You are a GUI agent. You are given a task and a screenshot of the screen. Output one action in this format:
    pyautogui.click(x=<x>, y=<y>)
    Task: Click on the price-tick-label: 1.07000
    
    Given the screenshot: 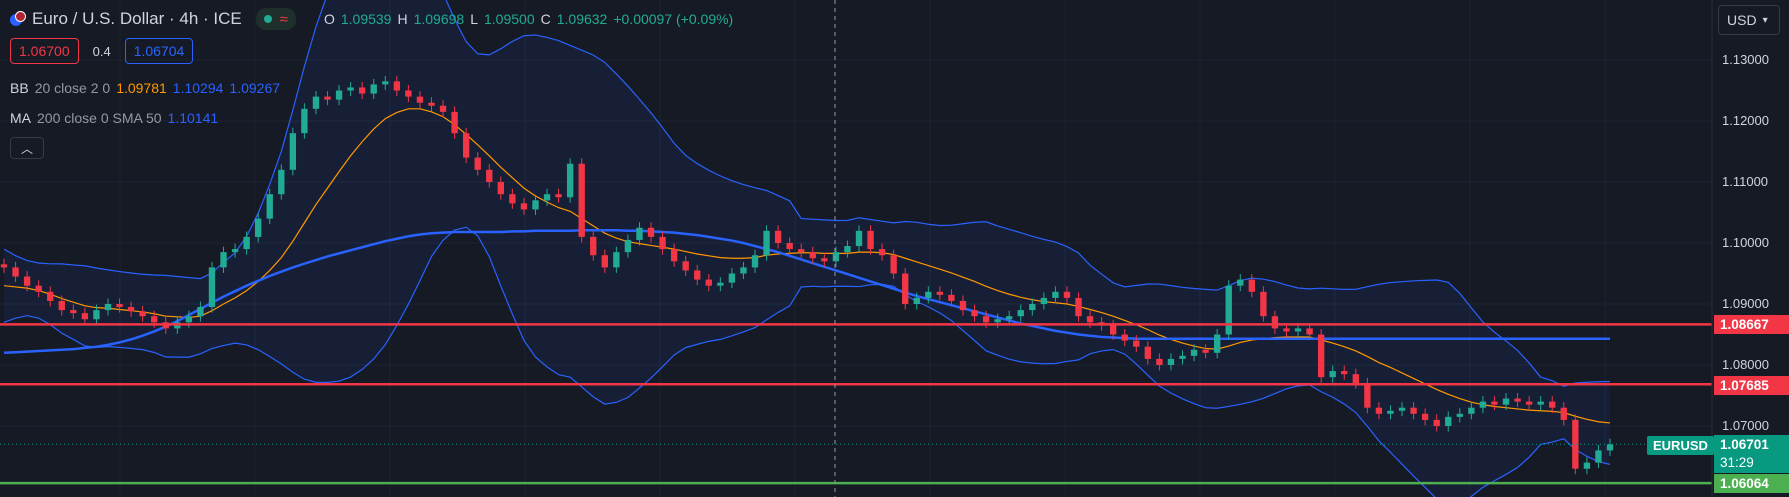 What is the action you would take?
    pyautogui.click(x=1745, y=425)
    